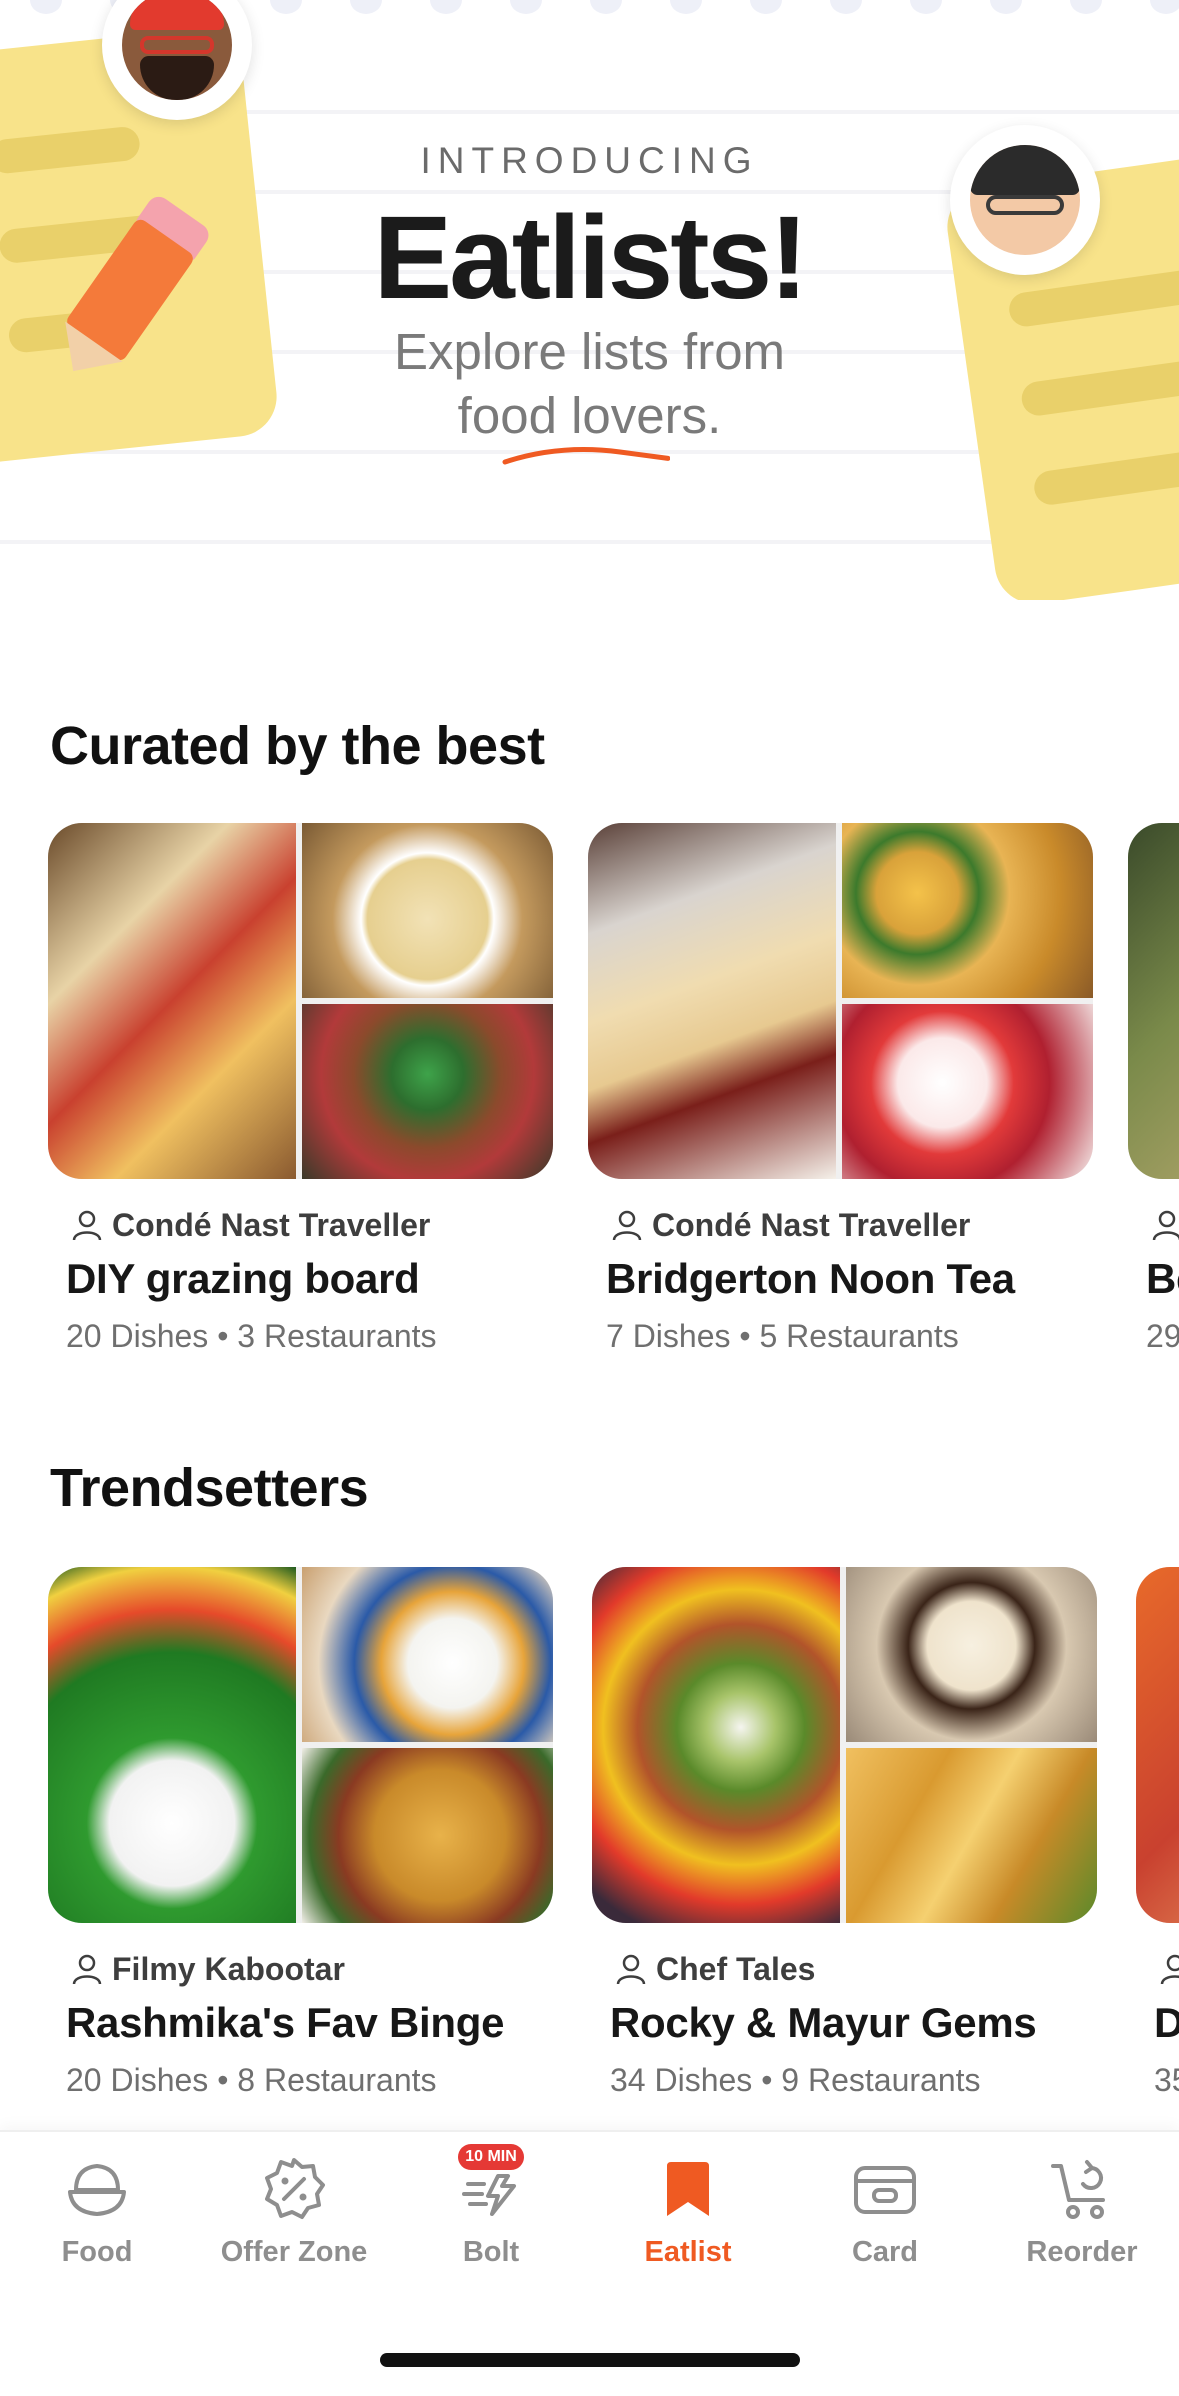 The width and height of the screenshot is (1179, 2396). What do you see at coordinates (590, 2360) in the screenshot?
I see `home-indicator` at bounding box center [590, 2360].